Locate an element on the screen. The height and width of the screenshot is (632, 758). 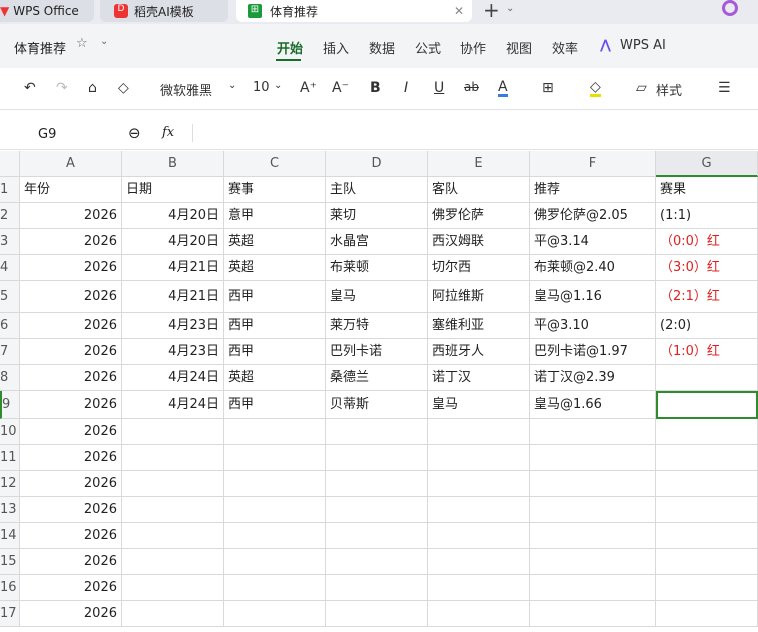
cell-G7: （1:0）红 is located at coordinates (707, 352).